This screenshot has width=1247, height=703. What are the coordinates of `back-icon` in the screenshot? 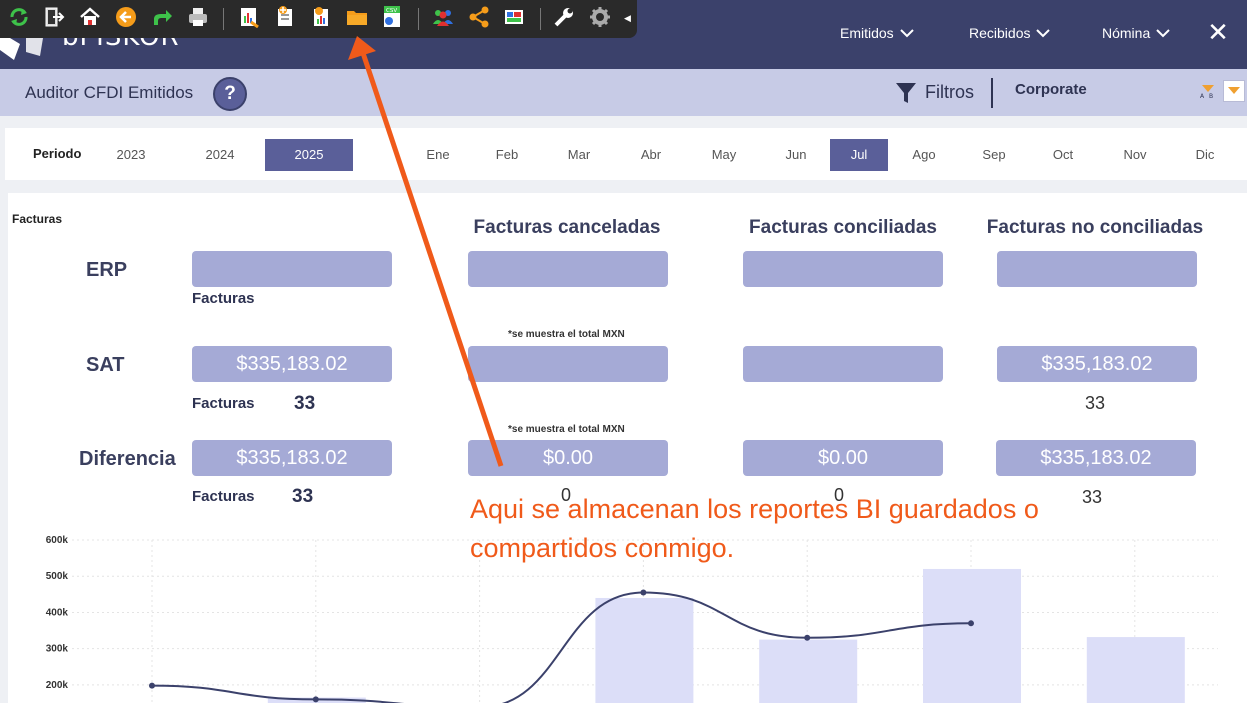 It's located at (126, 17).